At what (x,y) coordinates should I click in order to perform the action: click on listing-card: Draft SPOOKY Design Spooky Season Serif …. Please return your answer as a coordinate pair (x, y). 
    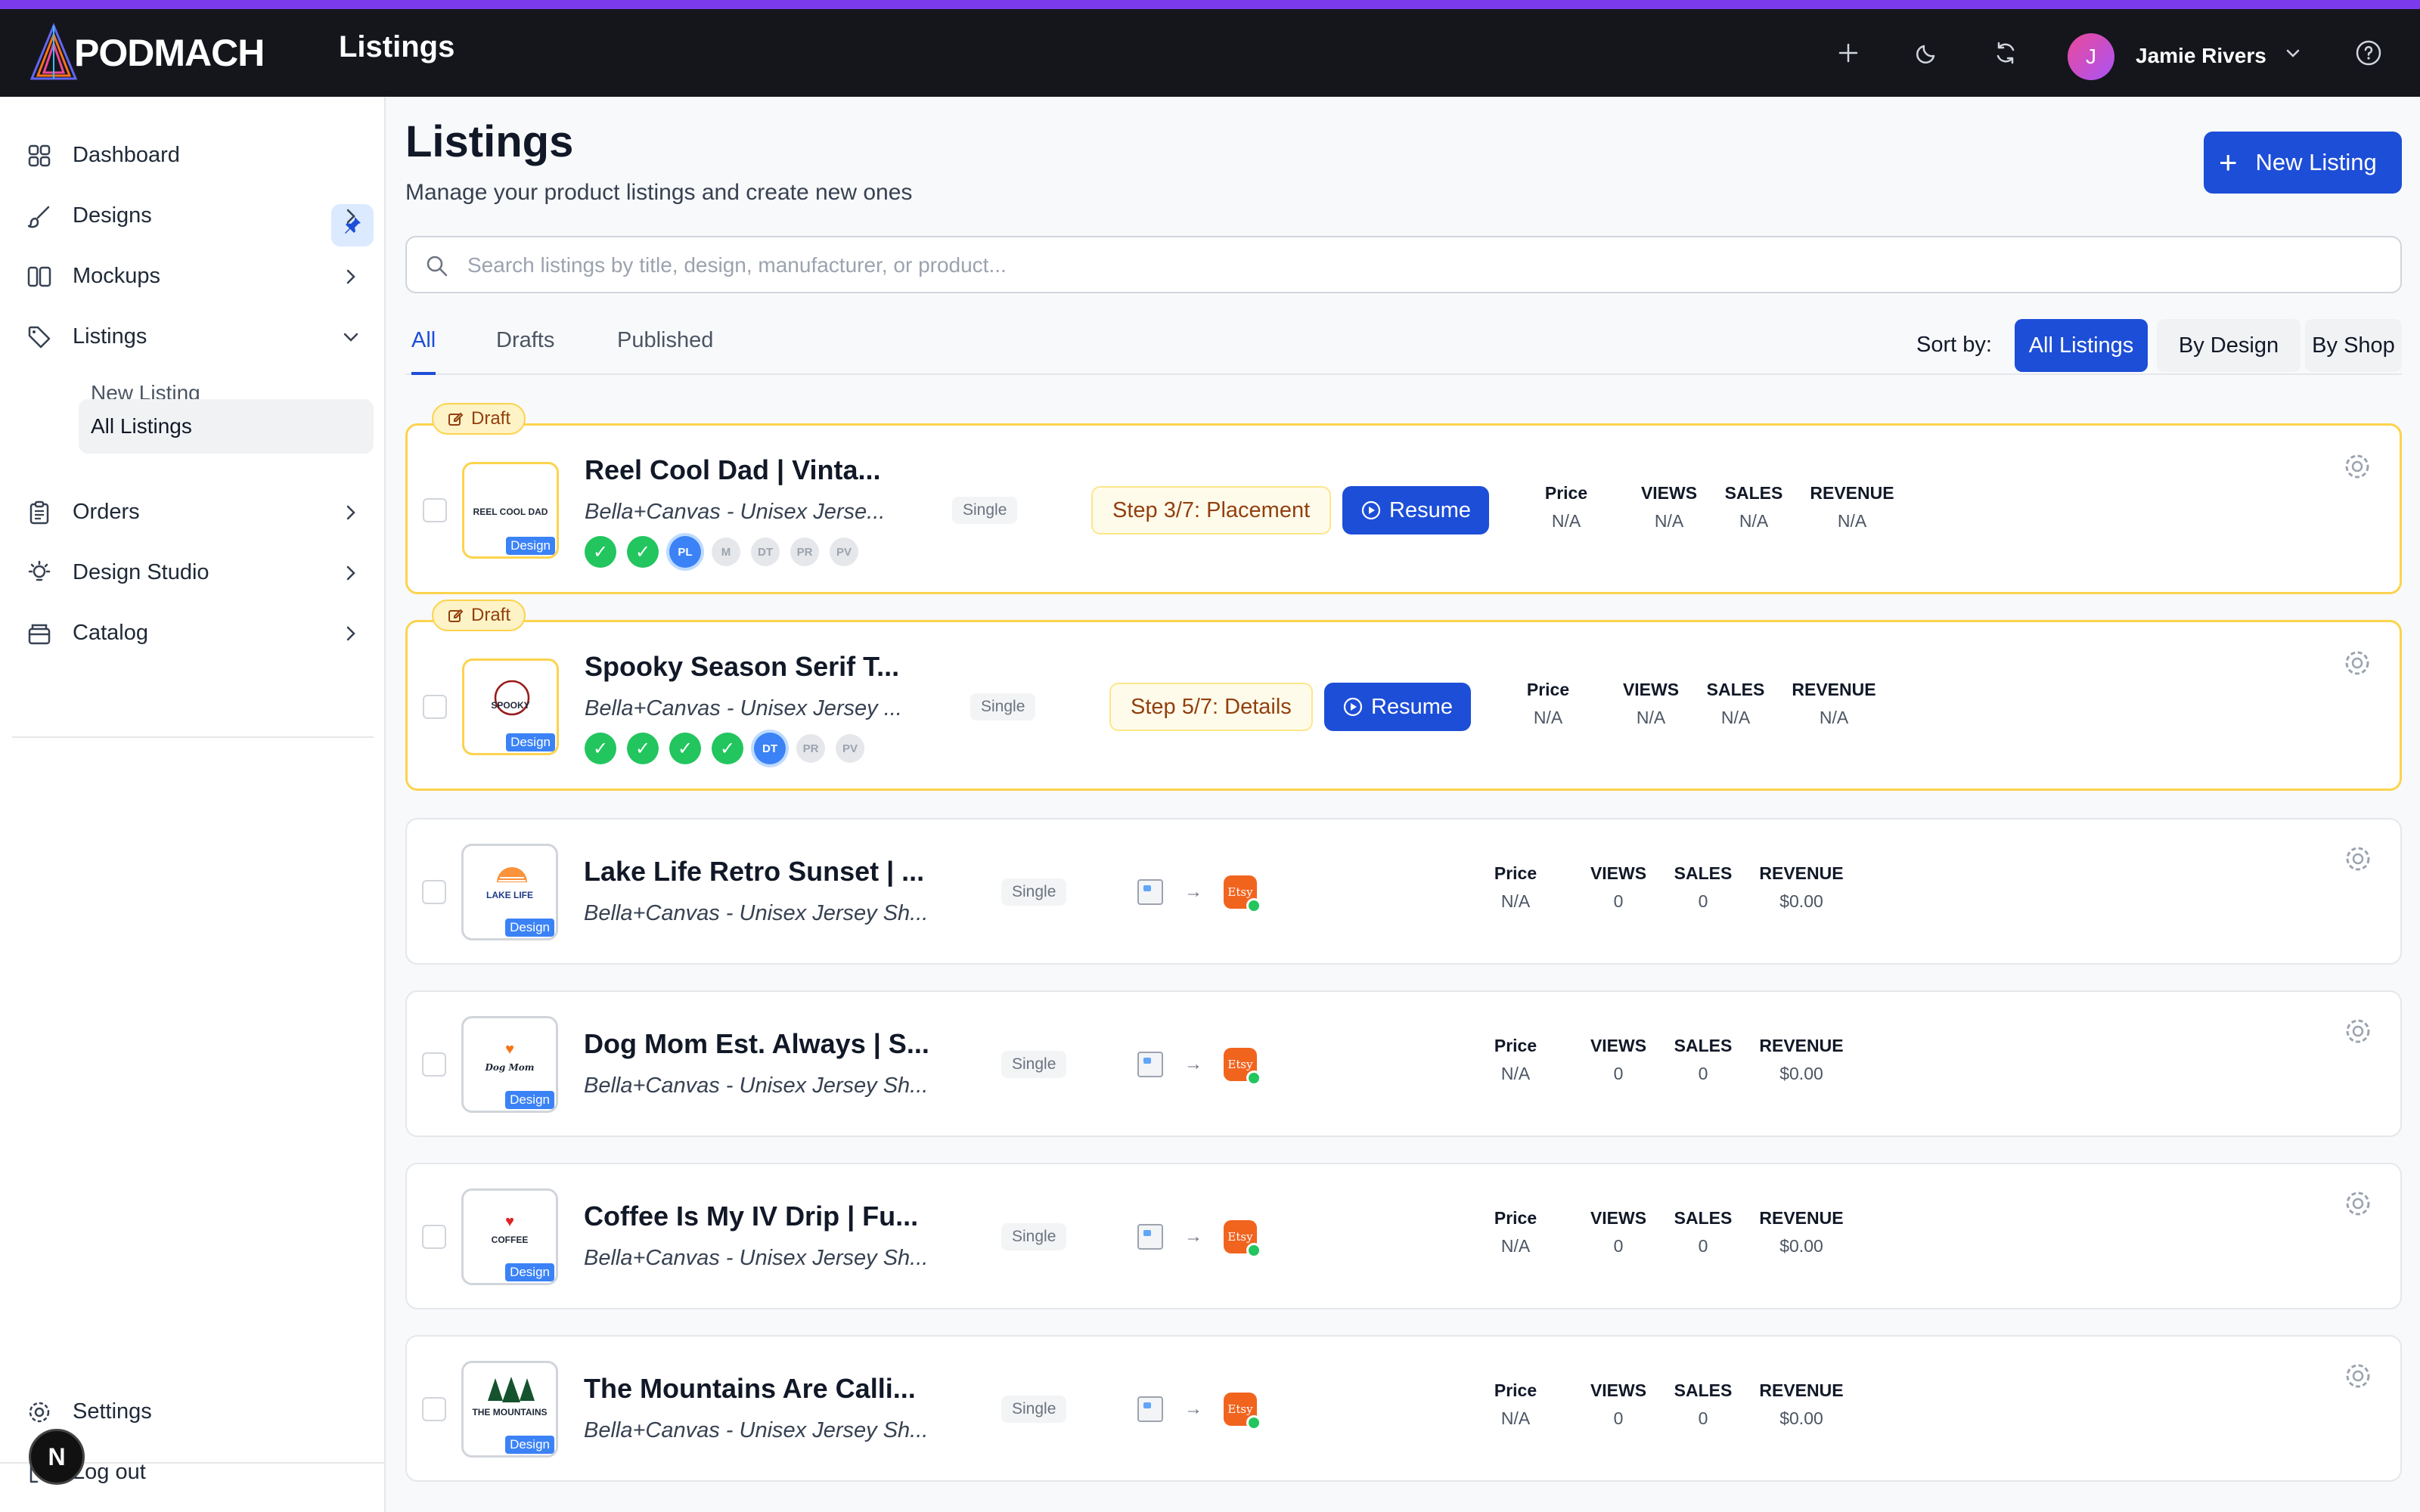
    Looking at the image, I should click on (1403, 695).